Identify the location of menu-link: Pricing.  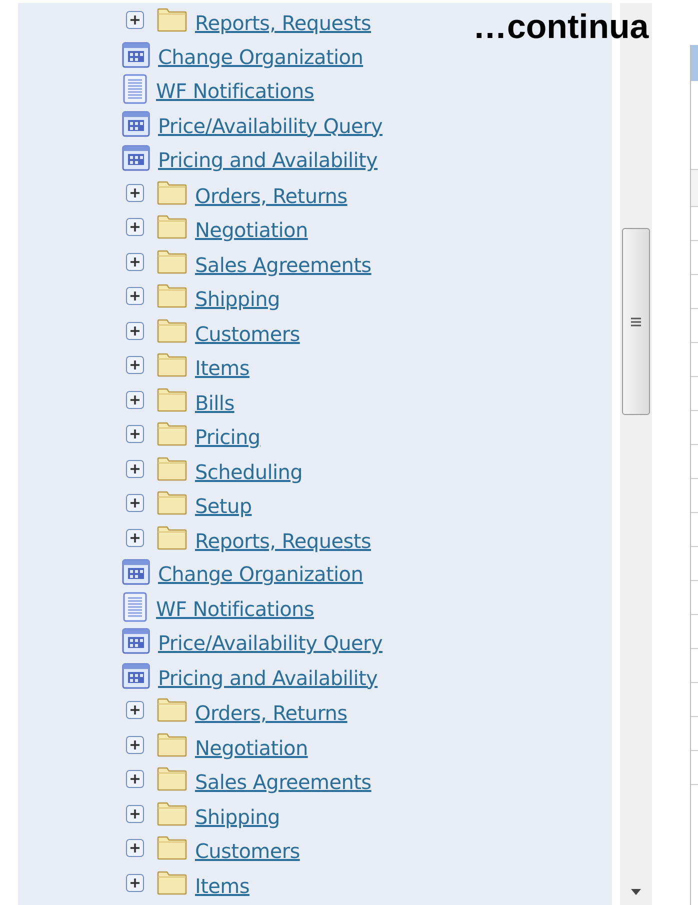
(227, 437).